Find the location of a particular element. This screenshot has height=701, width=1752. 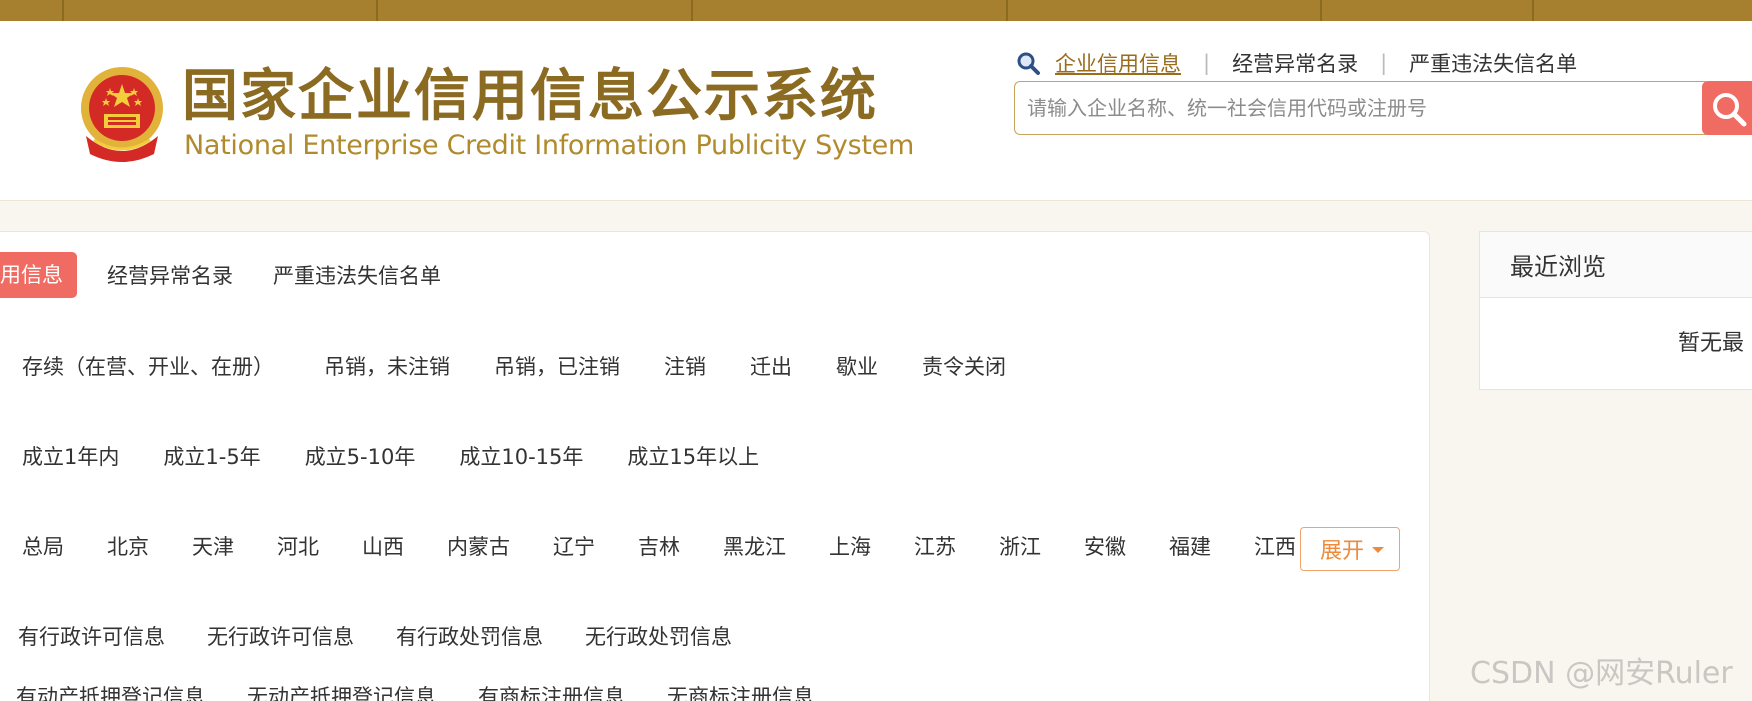

search-box is located at coordinates (1360, 108).